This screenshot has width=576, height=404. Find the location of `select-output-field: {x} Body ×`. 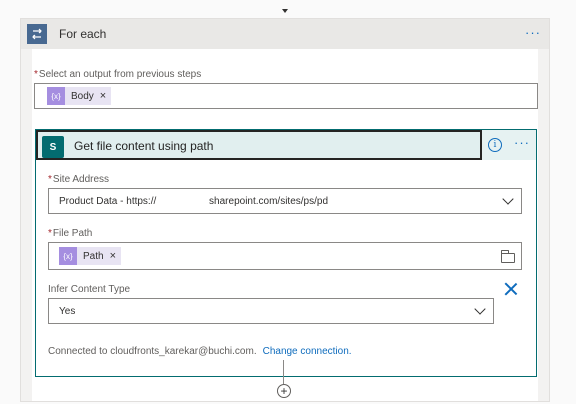

select-output-field: {x} Body × is located at coordinates (286, 96).